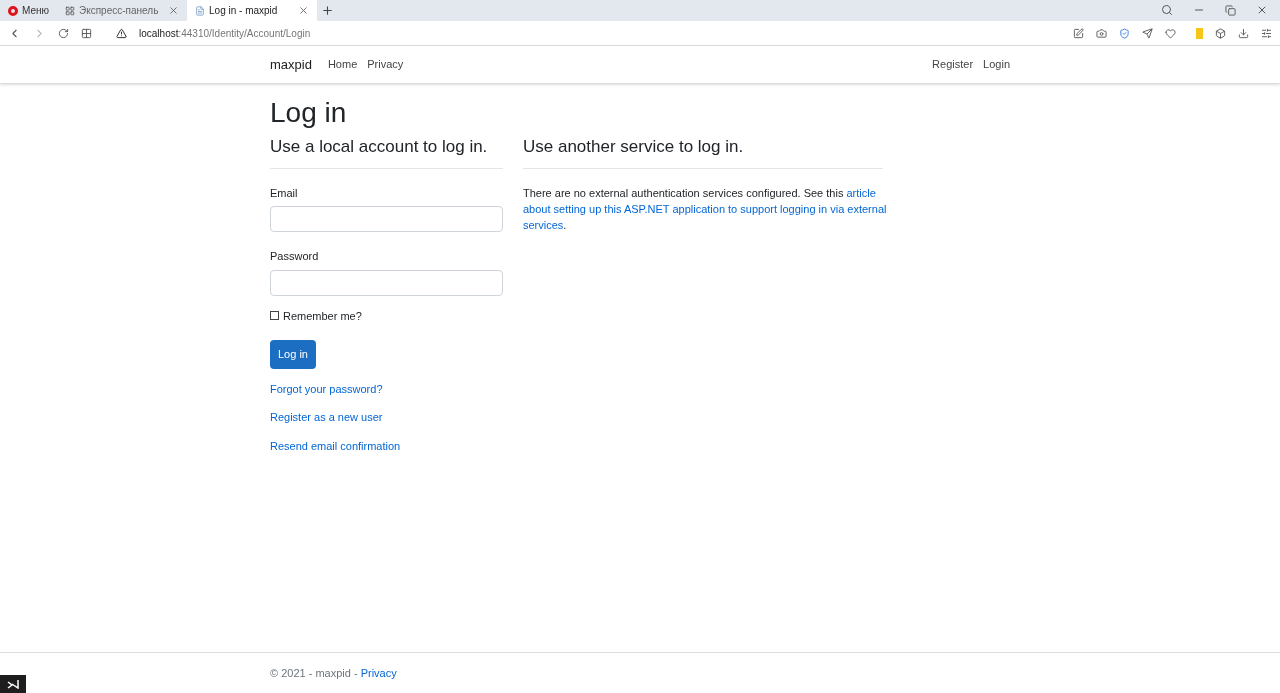 Image resolution: width=1280 pixels, height=693 pixels. I want to click on tab-title: Экспресс-панель, so click(119, 11).